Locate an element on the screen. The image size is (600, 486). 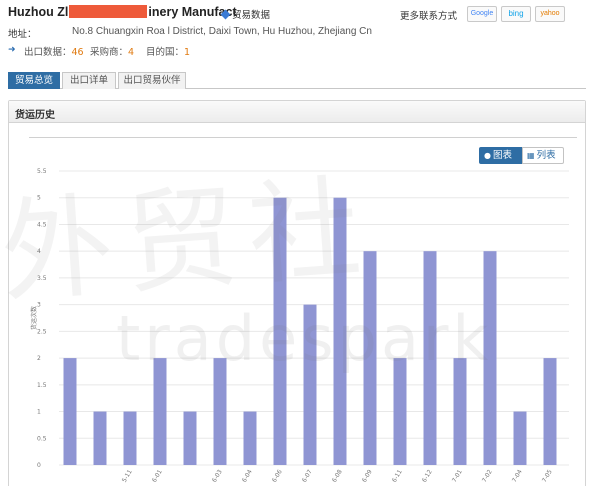
x-tick-label: 6-08 is located at coordinates (337, 475).